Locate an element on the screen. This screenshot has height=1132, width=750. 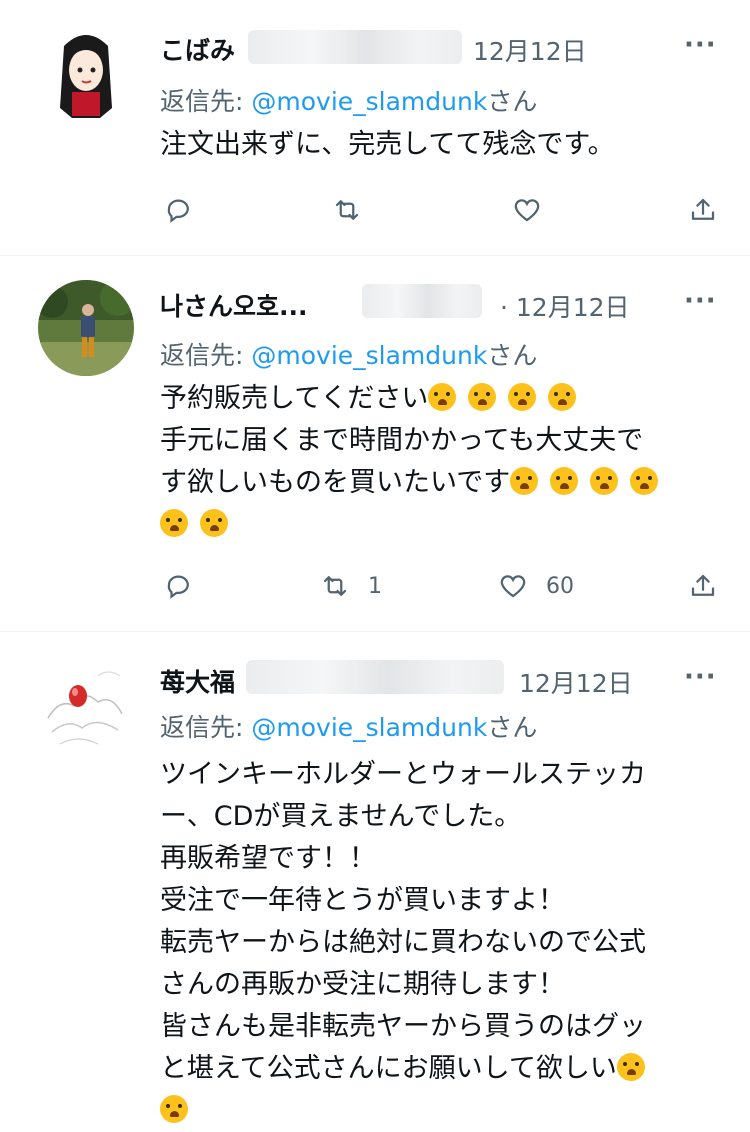
text-span: 予約販売してください is located at coordinates (294, 398).